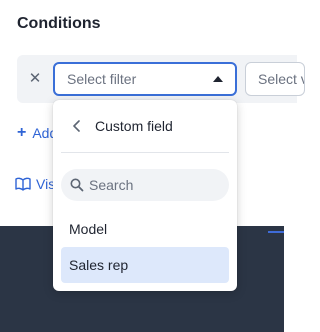  I want to click on dropdown-search-input, so click(156, 185).